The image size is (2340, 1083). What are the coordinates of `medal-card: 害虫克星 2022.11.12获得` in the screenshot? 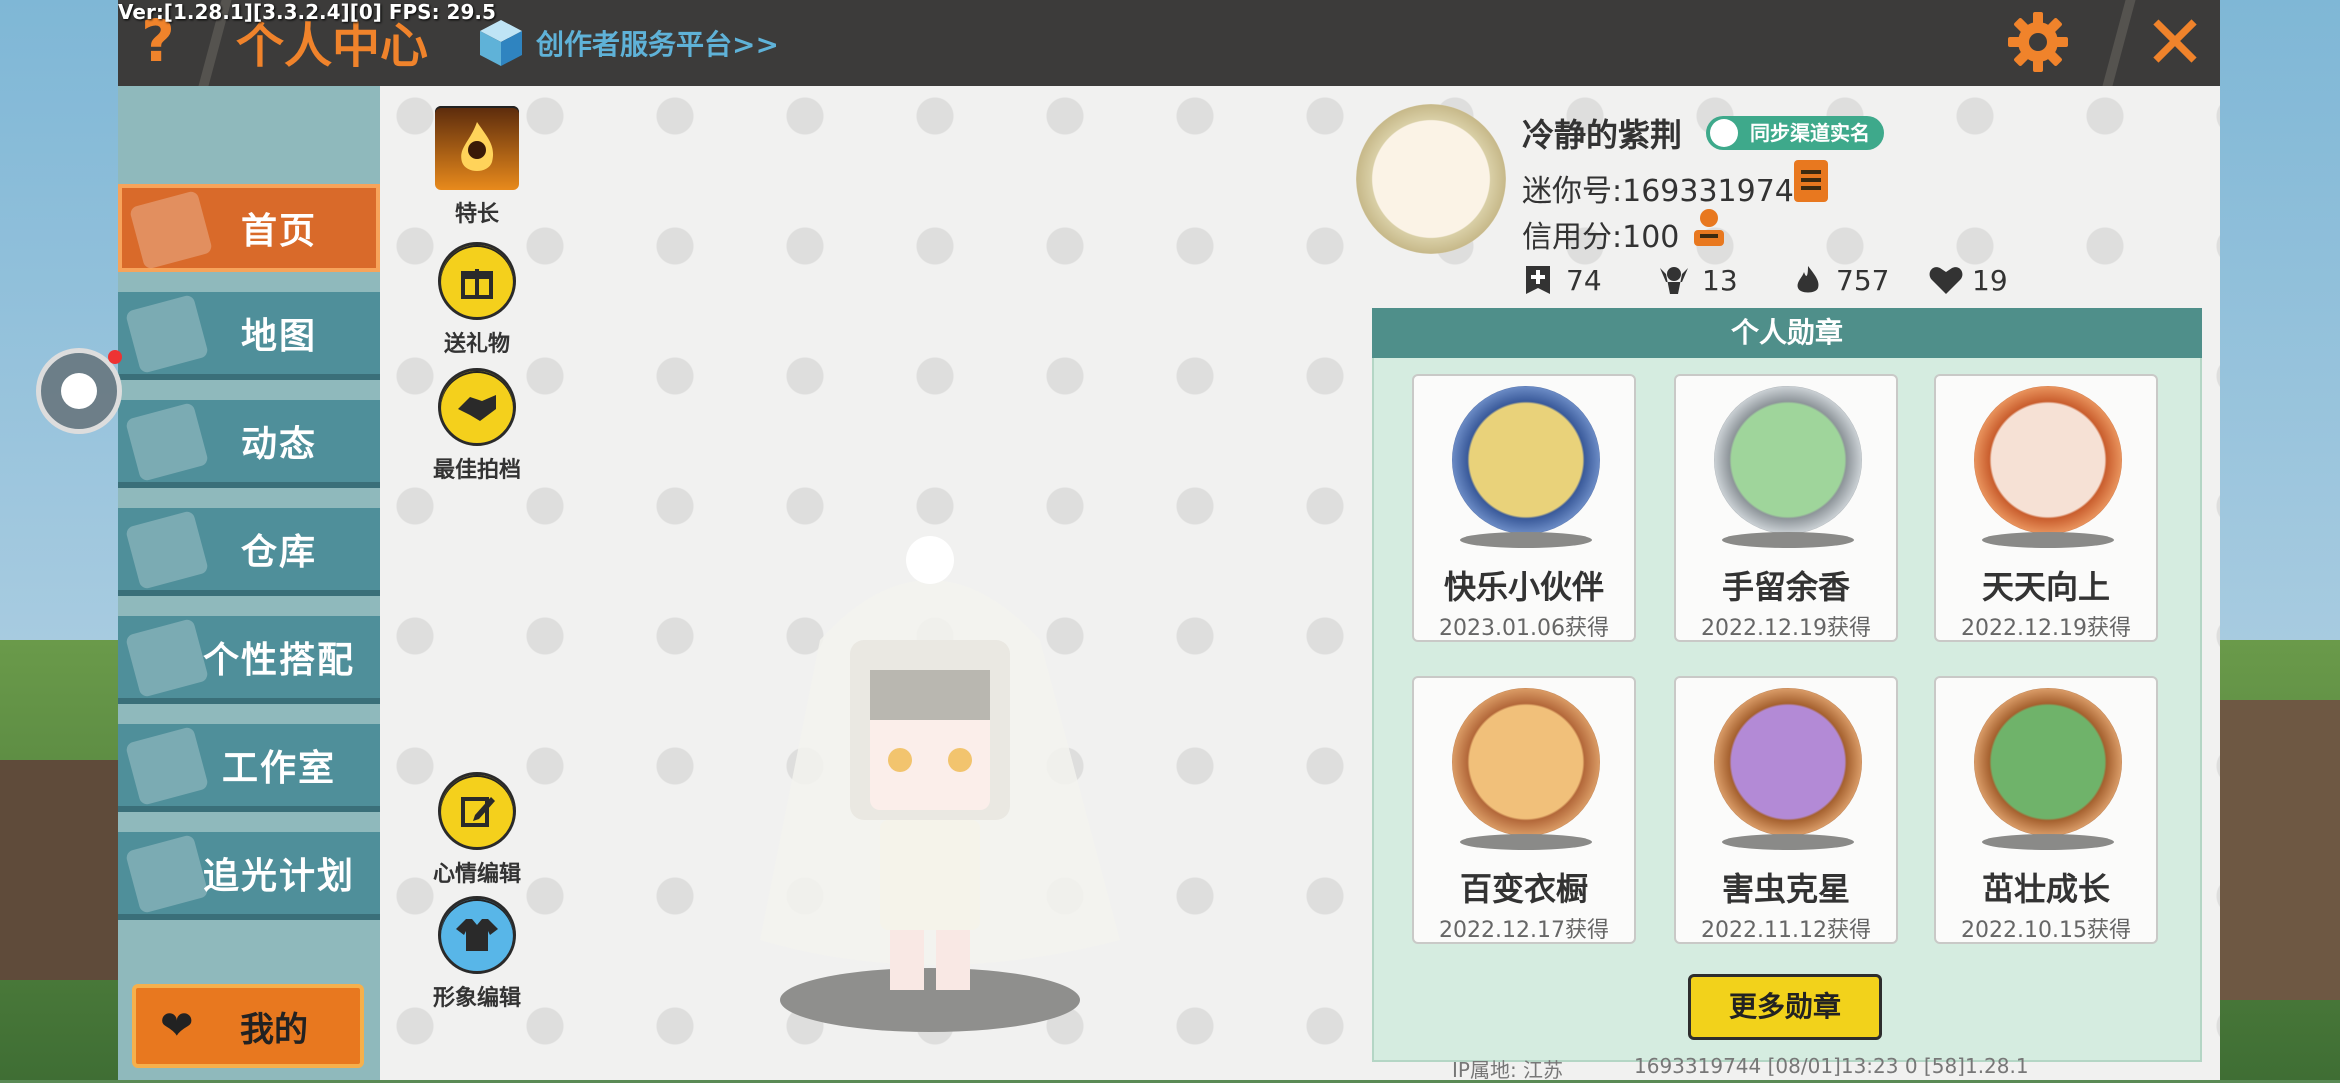 It's located at (1786, 810).